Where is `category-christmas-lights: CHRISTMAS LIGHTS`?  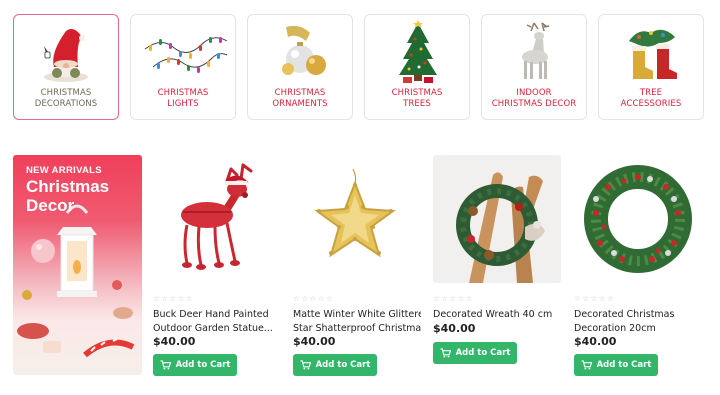
category-christmas-lights: CHRISTMAS LIGHTS is located at coordinates (183, 67).